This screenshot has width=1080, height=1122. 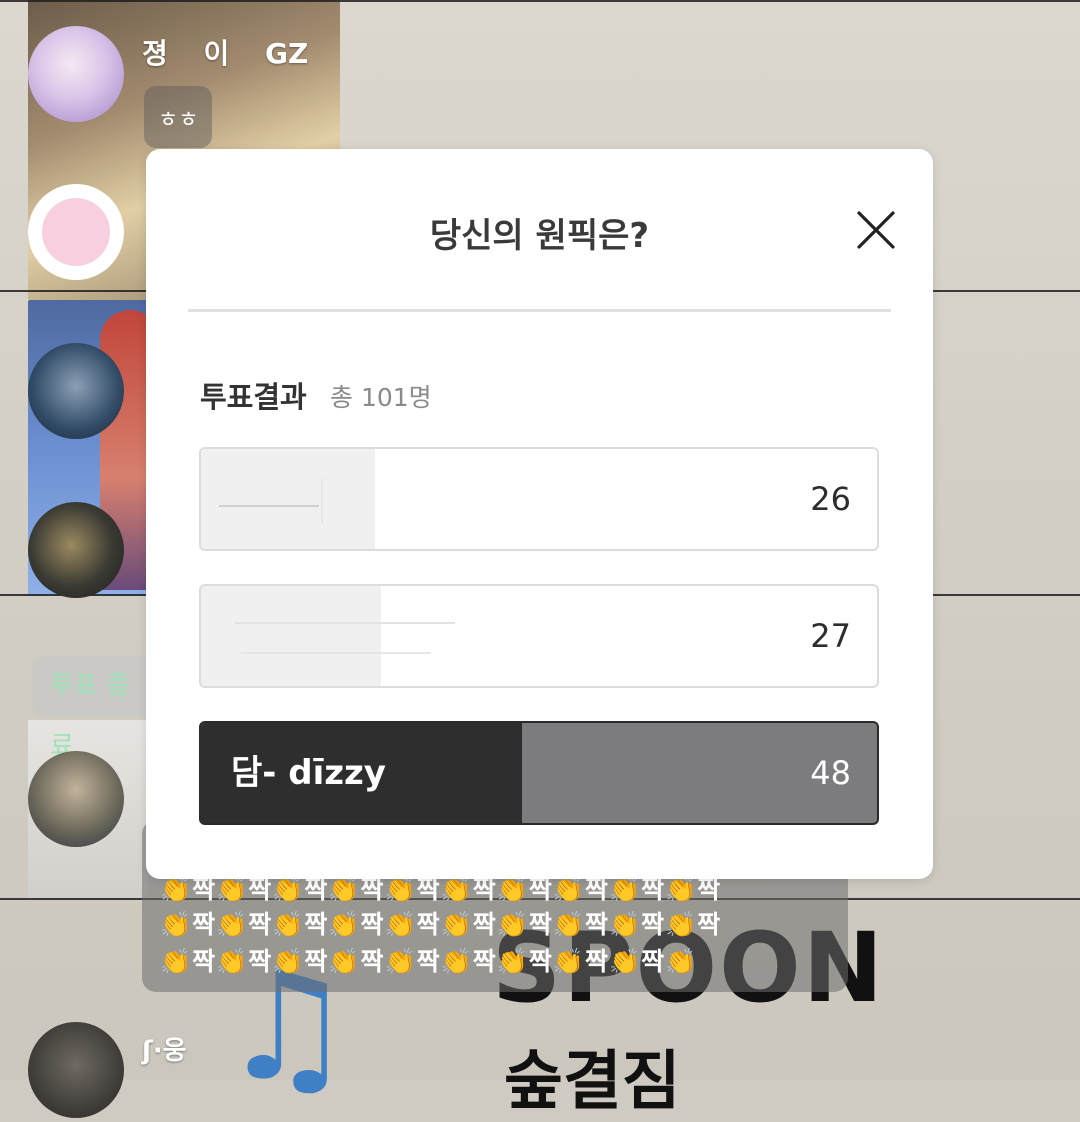 What do you see at coordinates (539, 236) in the screenshot?
I see `modal-title: 당신의 원픽은?` at bounding box center [539, 236].